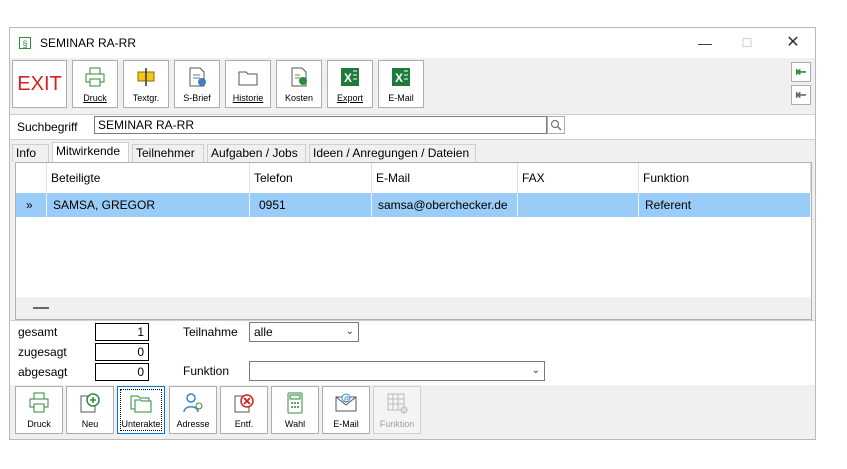 The width and height of the screenshot is (847, 469). Describe the element at coordinates (311, 205) in the screenshot. I see `cell-telefon: 0951` at that location.